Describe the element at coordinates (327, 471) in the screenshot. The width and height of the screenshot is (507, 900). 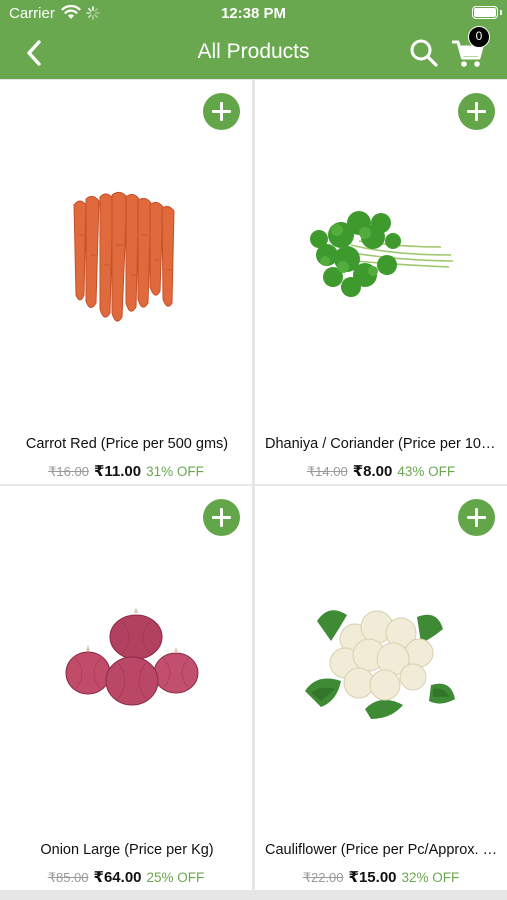
I see `original-price: ₹14.00` at that location.